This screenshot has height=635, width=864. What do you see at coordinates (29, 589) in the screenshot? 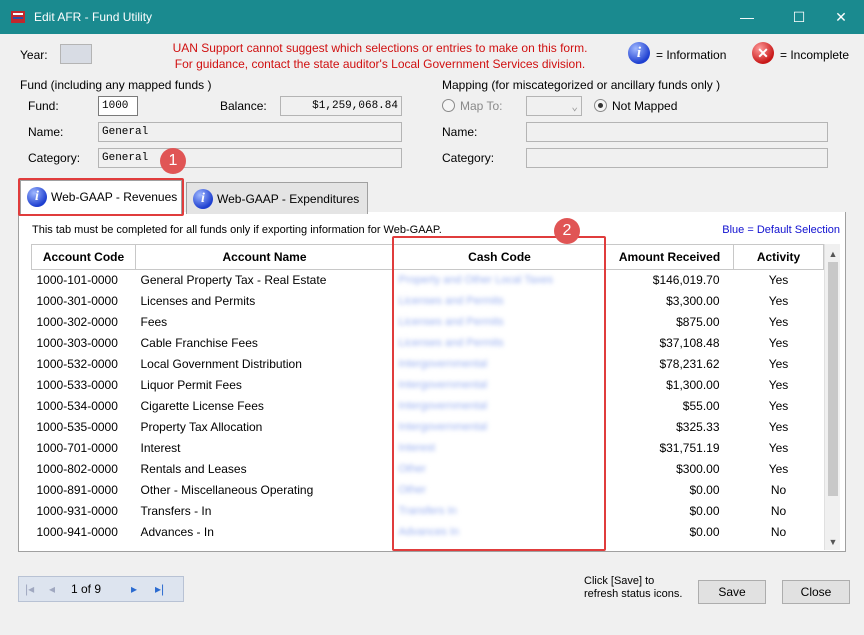
I see `first-page-icon: |◂` at bounding box center [29, 589].